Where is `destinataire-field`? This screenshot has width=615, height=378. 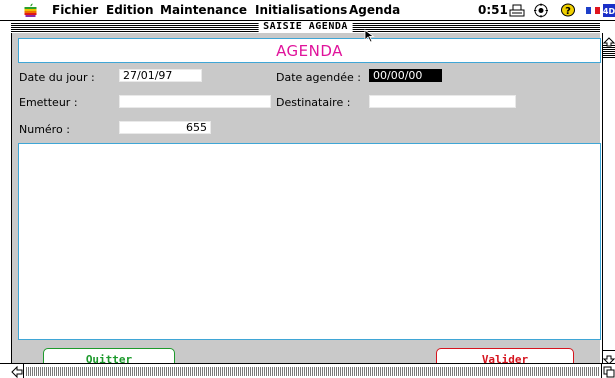
destinataire-field is located at coordinates (442, 101).